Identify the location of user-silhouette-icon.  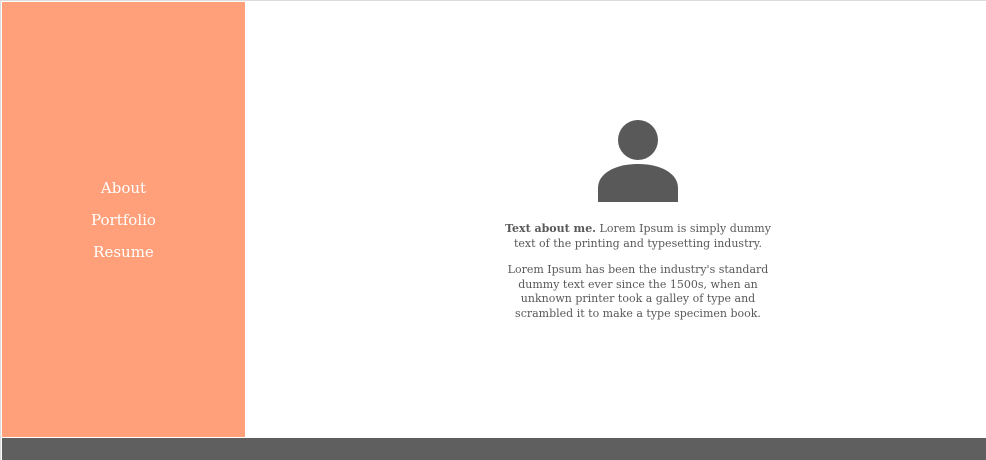
(638, 161).